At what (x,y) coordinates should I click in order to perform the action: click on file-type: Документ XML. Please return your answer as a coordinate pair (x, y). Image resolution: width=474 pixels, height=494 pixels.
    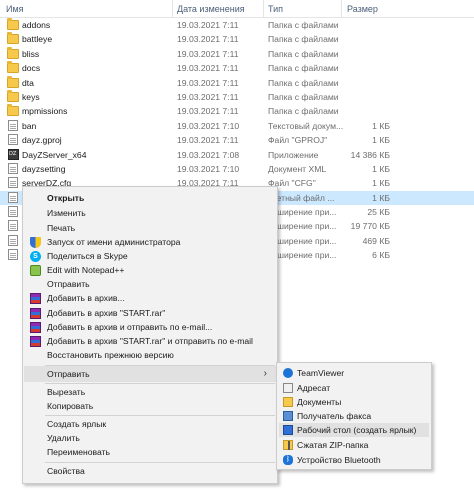
    Looking at the image, I should click on (297, 168).